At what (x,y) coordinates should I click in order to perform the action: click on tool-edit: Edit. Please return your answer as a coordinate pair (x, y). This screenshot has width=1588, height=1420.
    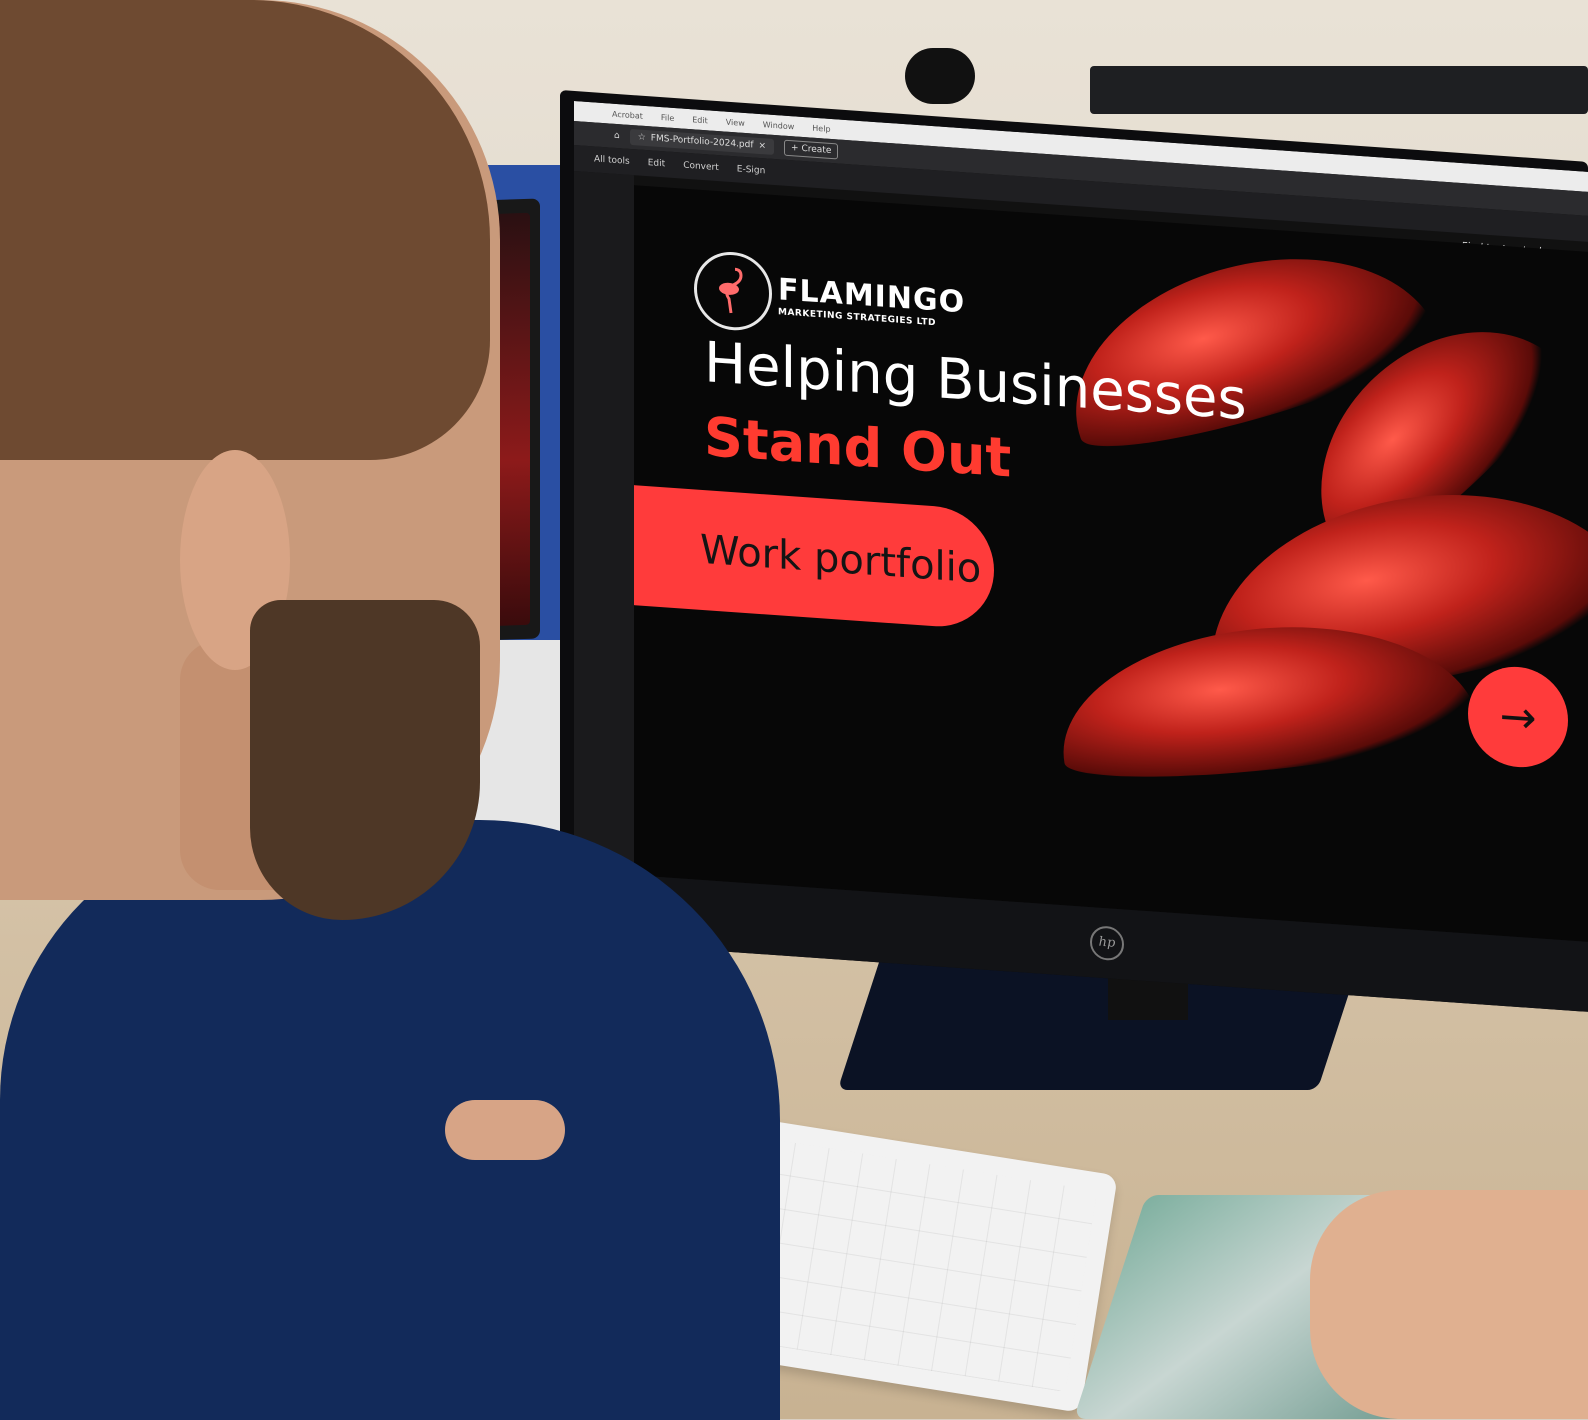
    Looking at the image, I should click on (656, 163).